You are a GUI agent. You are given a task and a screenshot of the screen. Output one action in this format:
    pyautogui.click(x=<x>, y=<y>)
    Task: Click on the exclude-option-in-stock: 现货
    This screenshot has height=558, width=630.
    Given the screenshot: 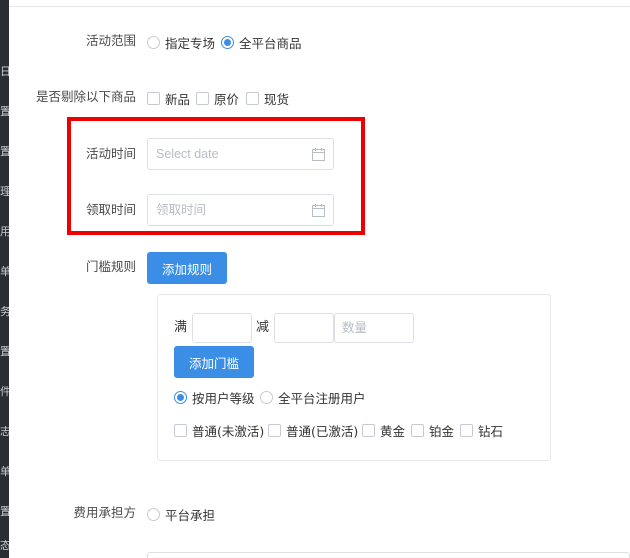 What is the action you would take?
    pyautogui.click(x=267, y=98)
    